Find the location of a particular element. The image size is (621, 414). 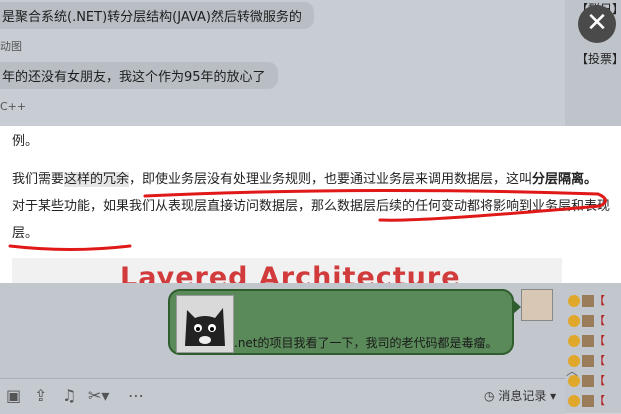

article-text: ，即使业务层没有处理业务规则，也要通过业务层来调用数据层，这叫 is located at coordinates (331, 179).